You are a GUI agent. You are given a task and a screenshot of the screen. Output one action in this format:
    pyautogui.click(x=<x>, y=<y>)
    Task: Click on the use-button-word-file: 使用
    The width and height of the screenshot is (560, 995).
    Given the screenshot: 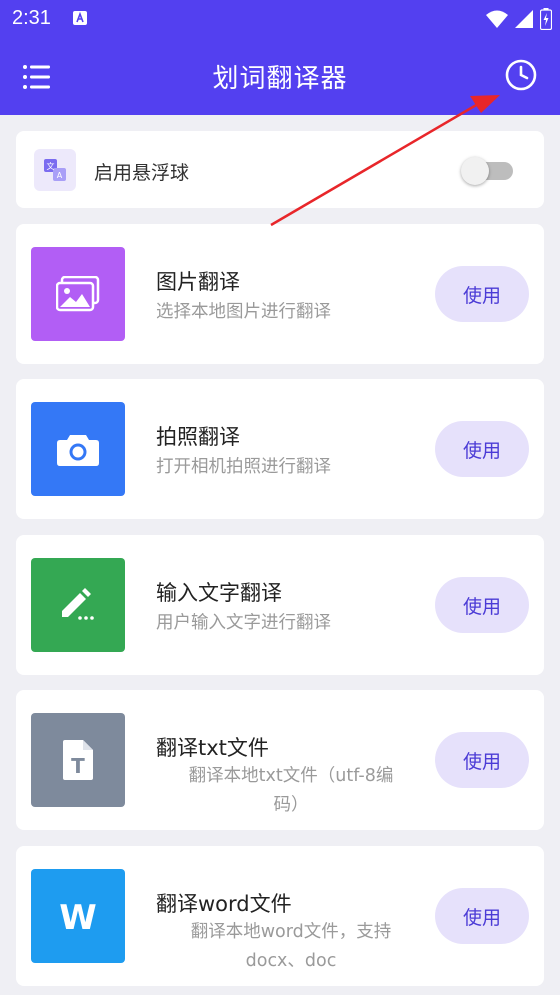 What is the action you would take?
    pyautogui.click(x=482, y=916)
    